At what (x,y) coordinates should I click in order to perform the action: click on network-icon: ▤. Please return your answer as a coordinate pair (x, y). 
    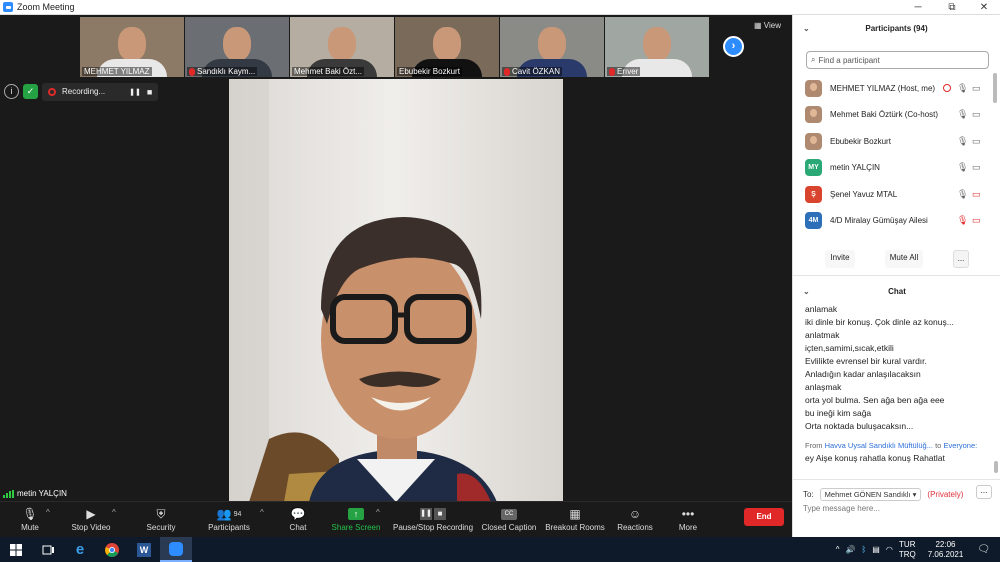
    Looking at the image, I should click on (876, 549).